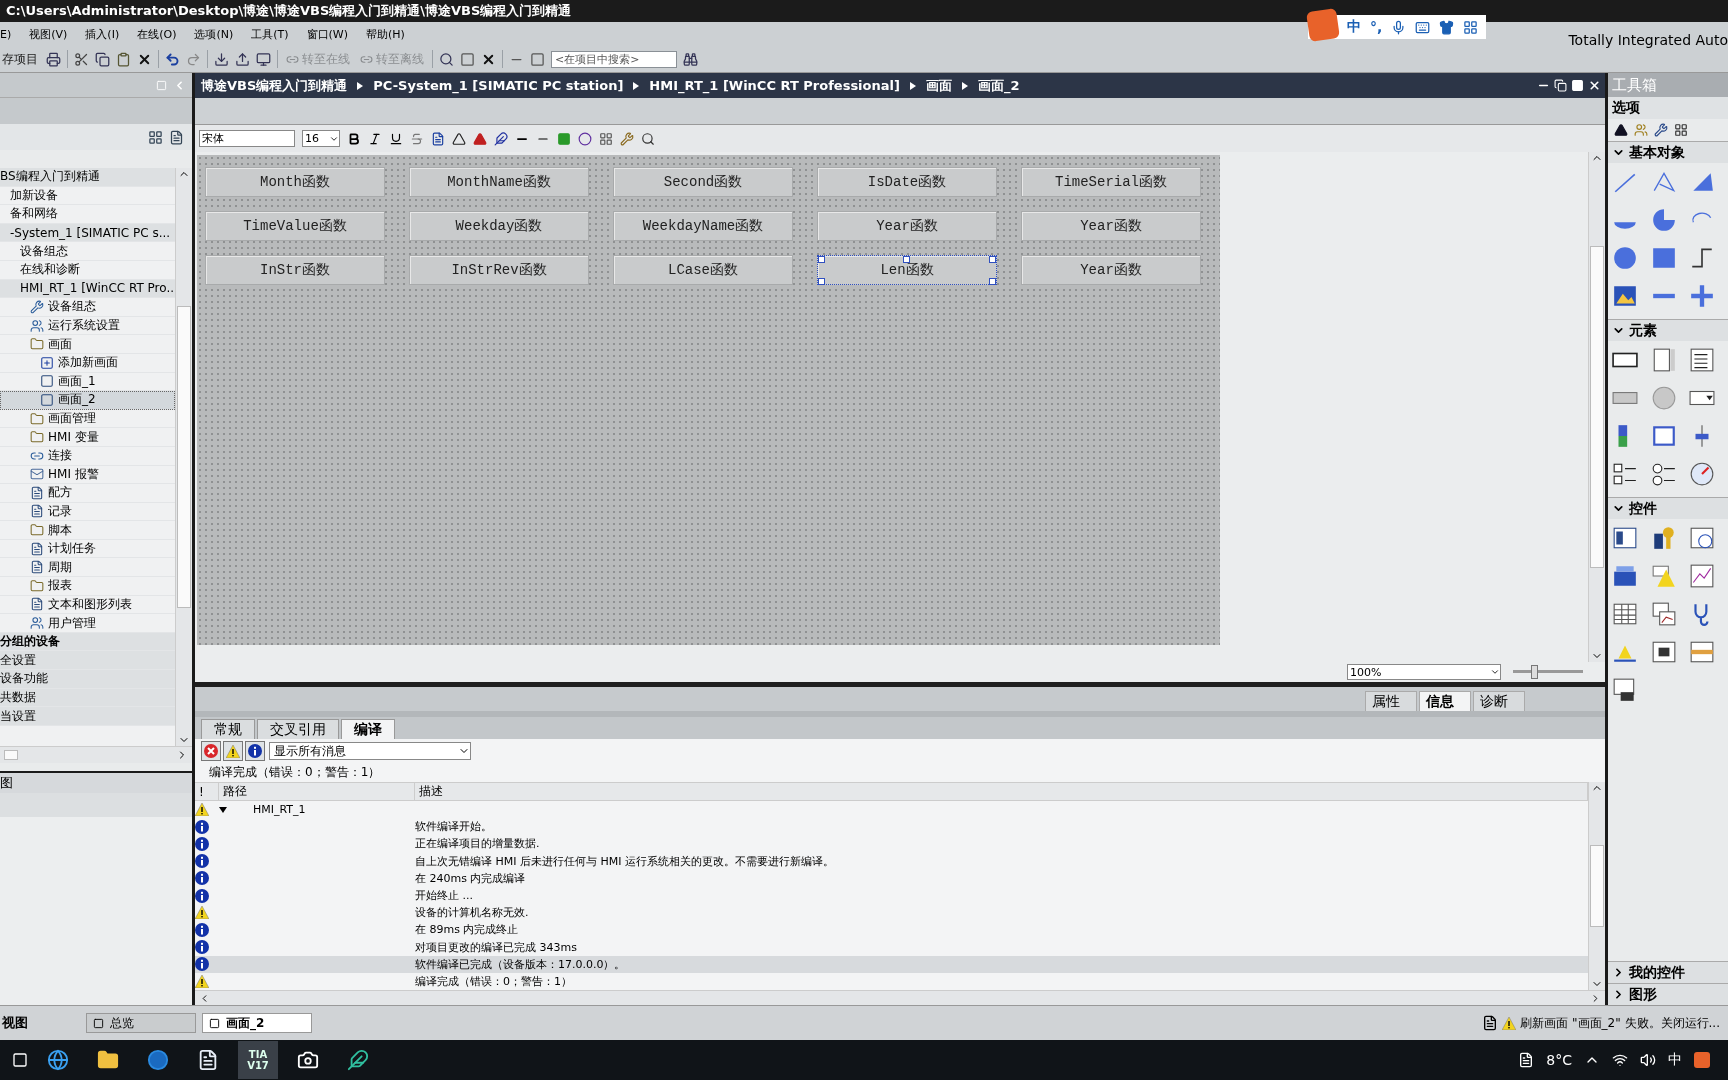  Describe the element at coordinates (1625, 474) in the screenshot. I see `checkbox-icon` at that location.